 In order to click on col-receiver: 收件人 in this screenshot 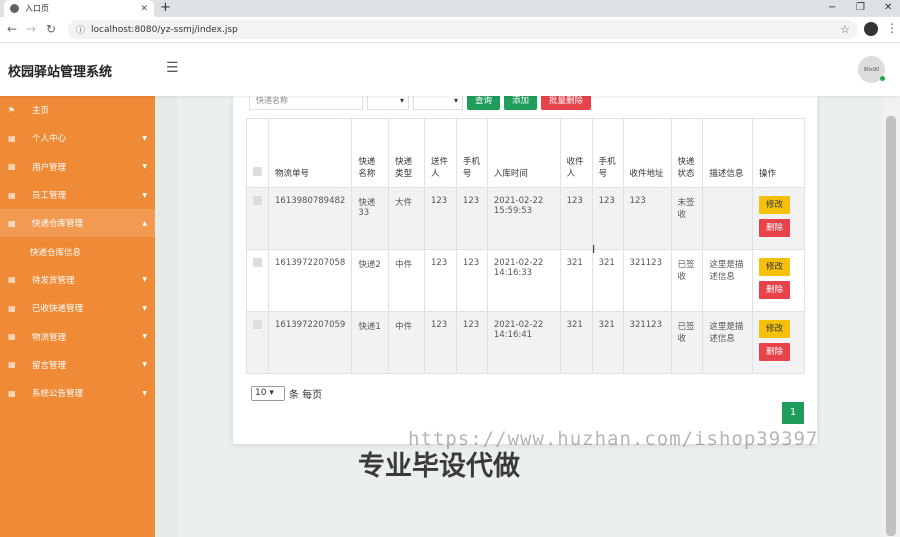, I will do `click(576, 153)`.